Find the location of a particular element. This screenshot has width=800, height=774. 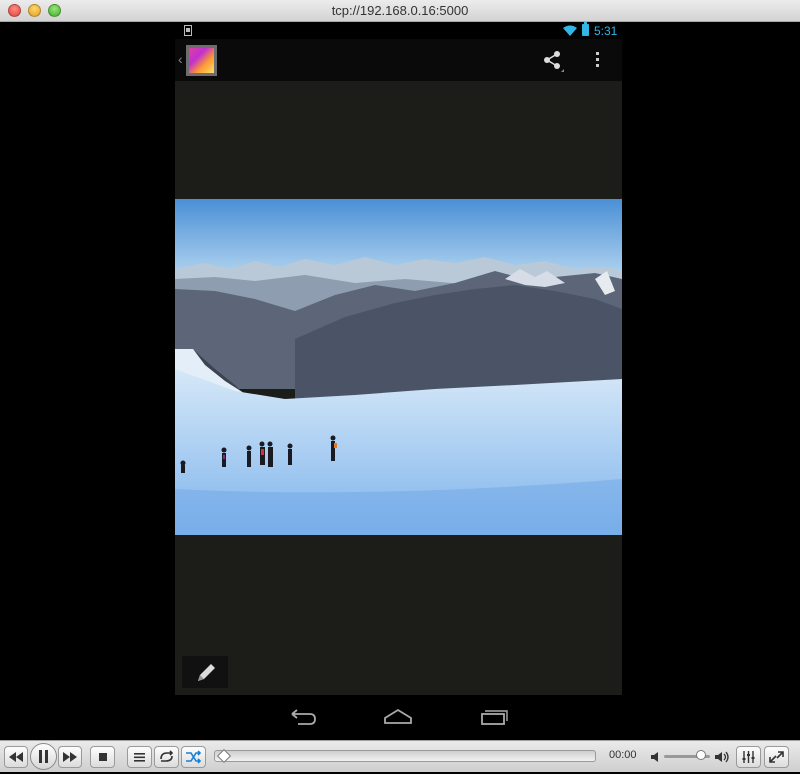

android-nav-bar is located at coordinates (398, 717).